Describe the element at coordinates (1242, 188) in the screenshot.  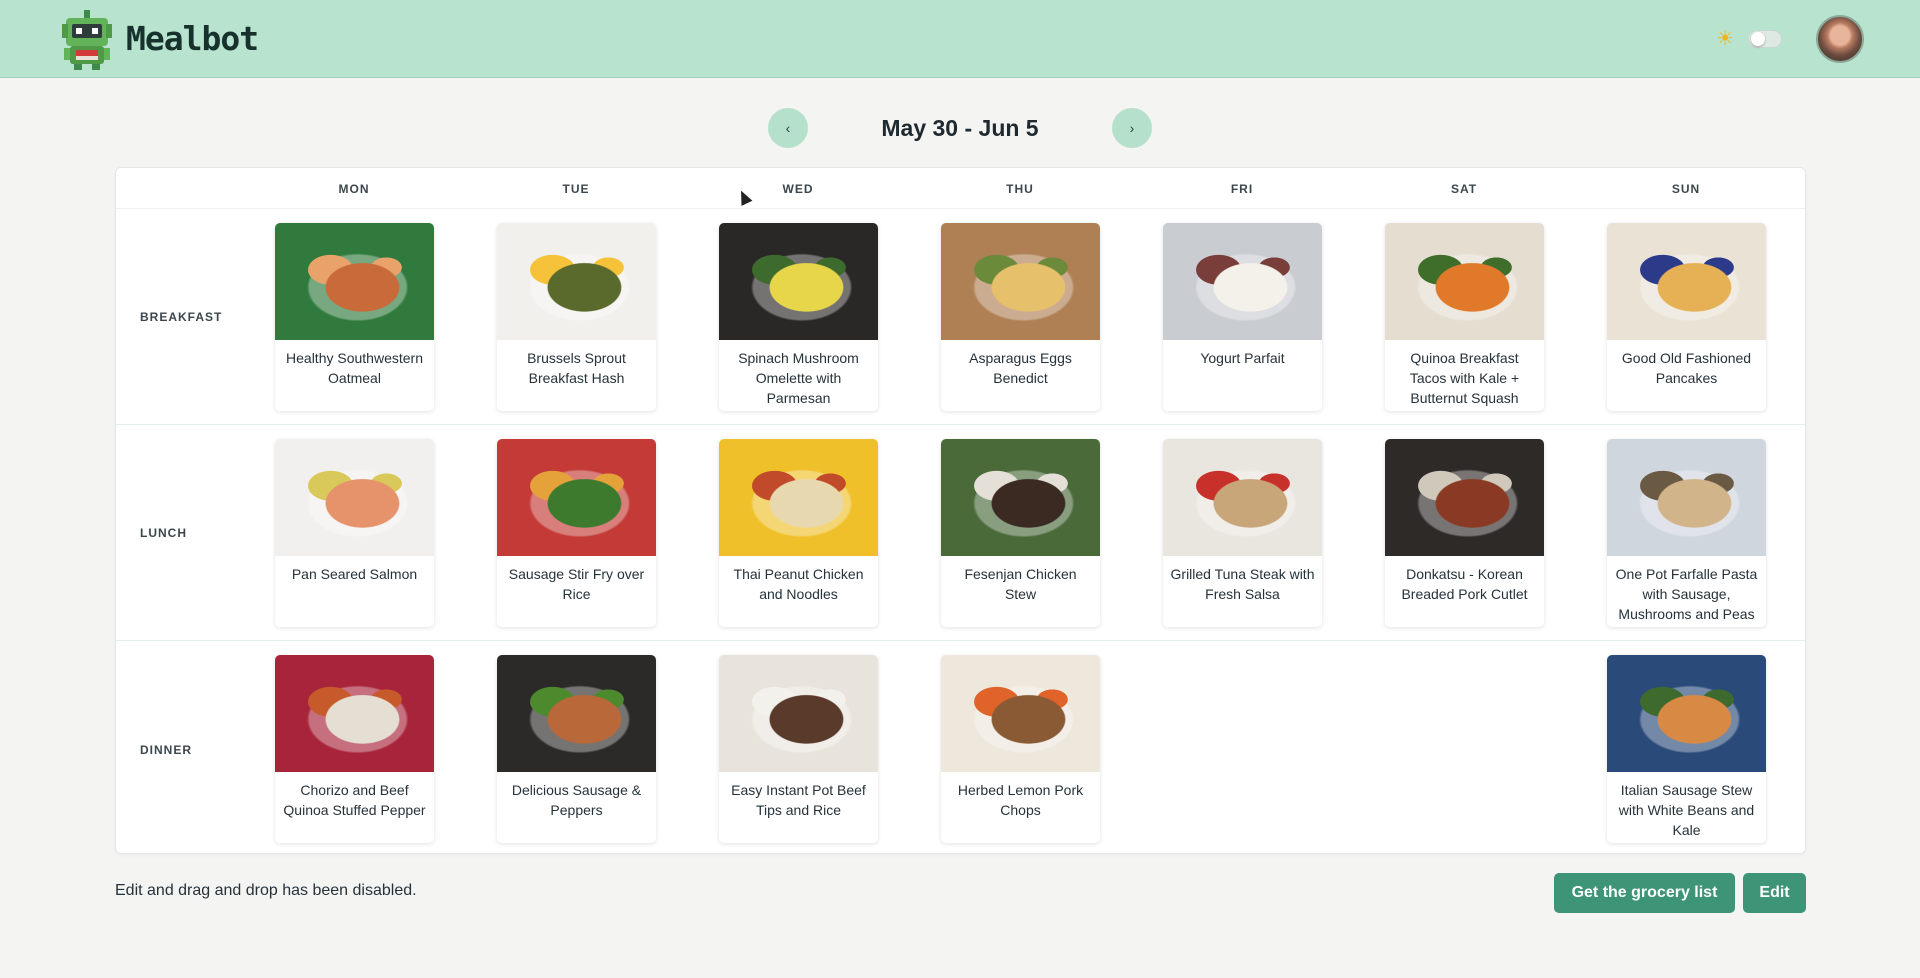
I see `day-header-fri: FRI` at that location.